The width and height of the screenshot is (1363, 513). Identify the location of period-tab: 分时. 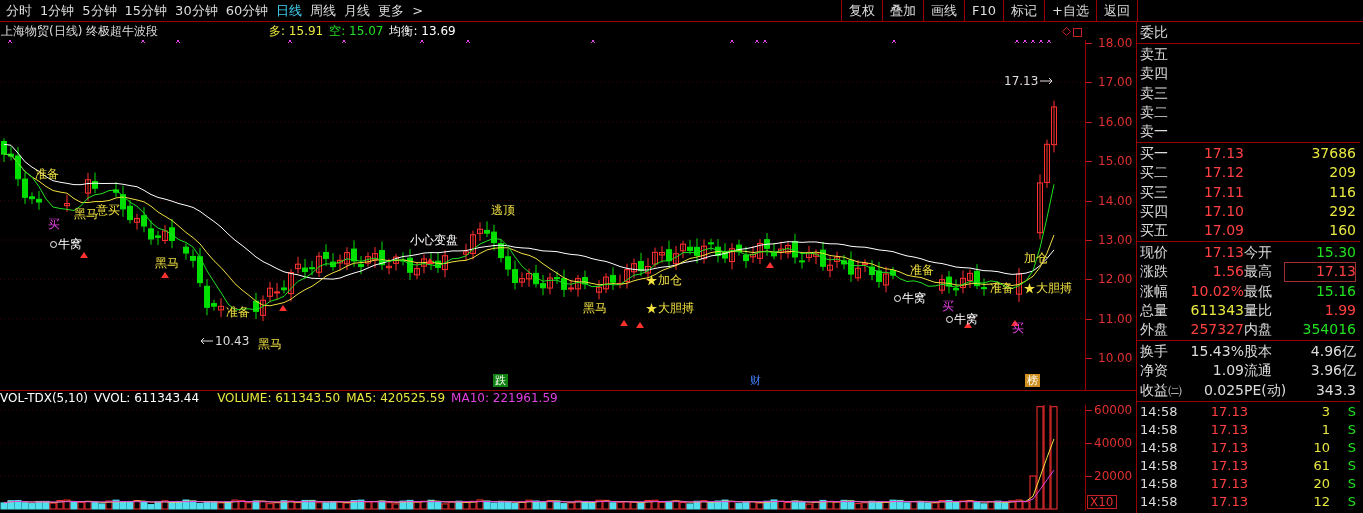
(19, 10).